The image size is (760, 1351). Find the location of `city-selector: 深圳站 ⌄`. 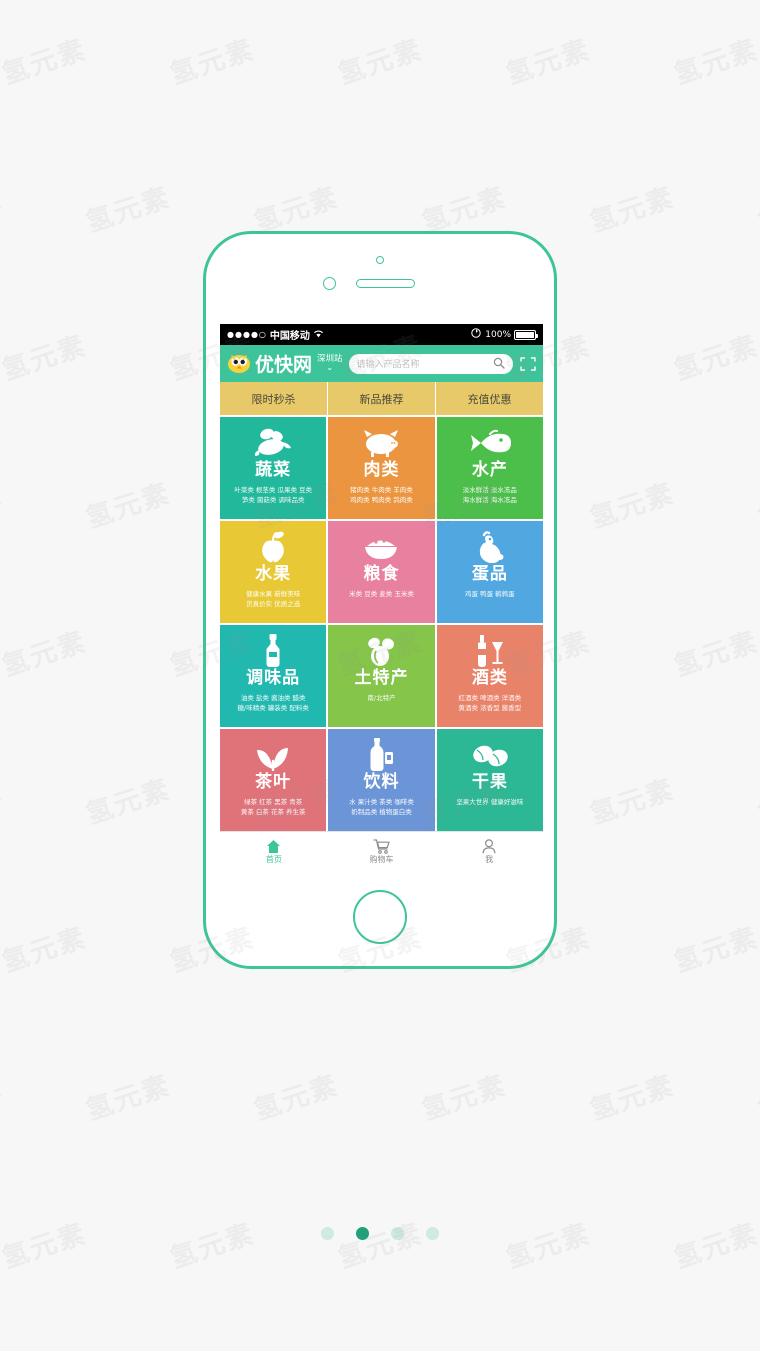

city-selector: 深圳站 ⌄ is located at coordinates (330, 363).